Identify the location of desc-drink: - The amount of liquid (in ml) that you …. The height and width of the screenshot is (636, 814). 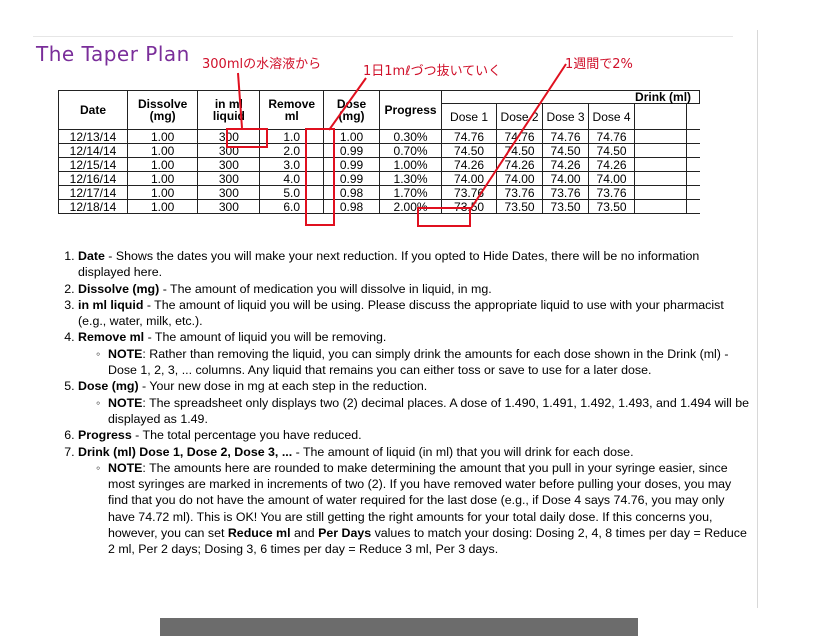
(463, 451).